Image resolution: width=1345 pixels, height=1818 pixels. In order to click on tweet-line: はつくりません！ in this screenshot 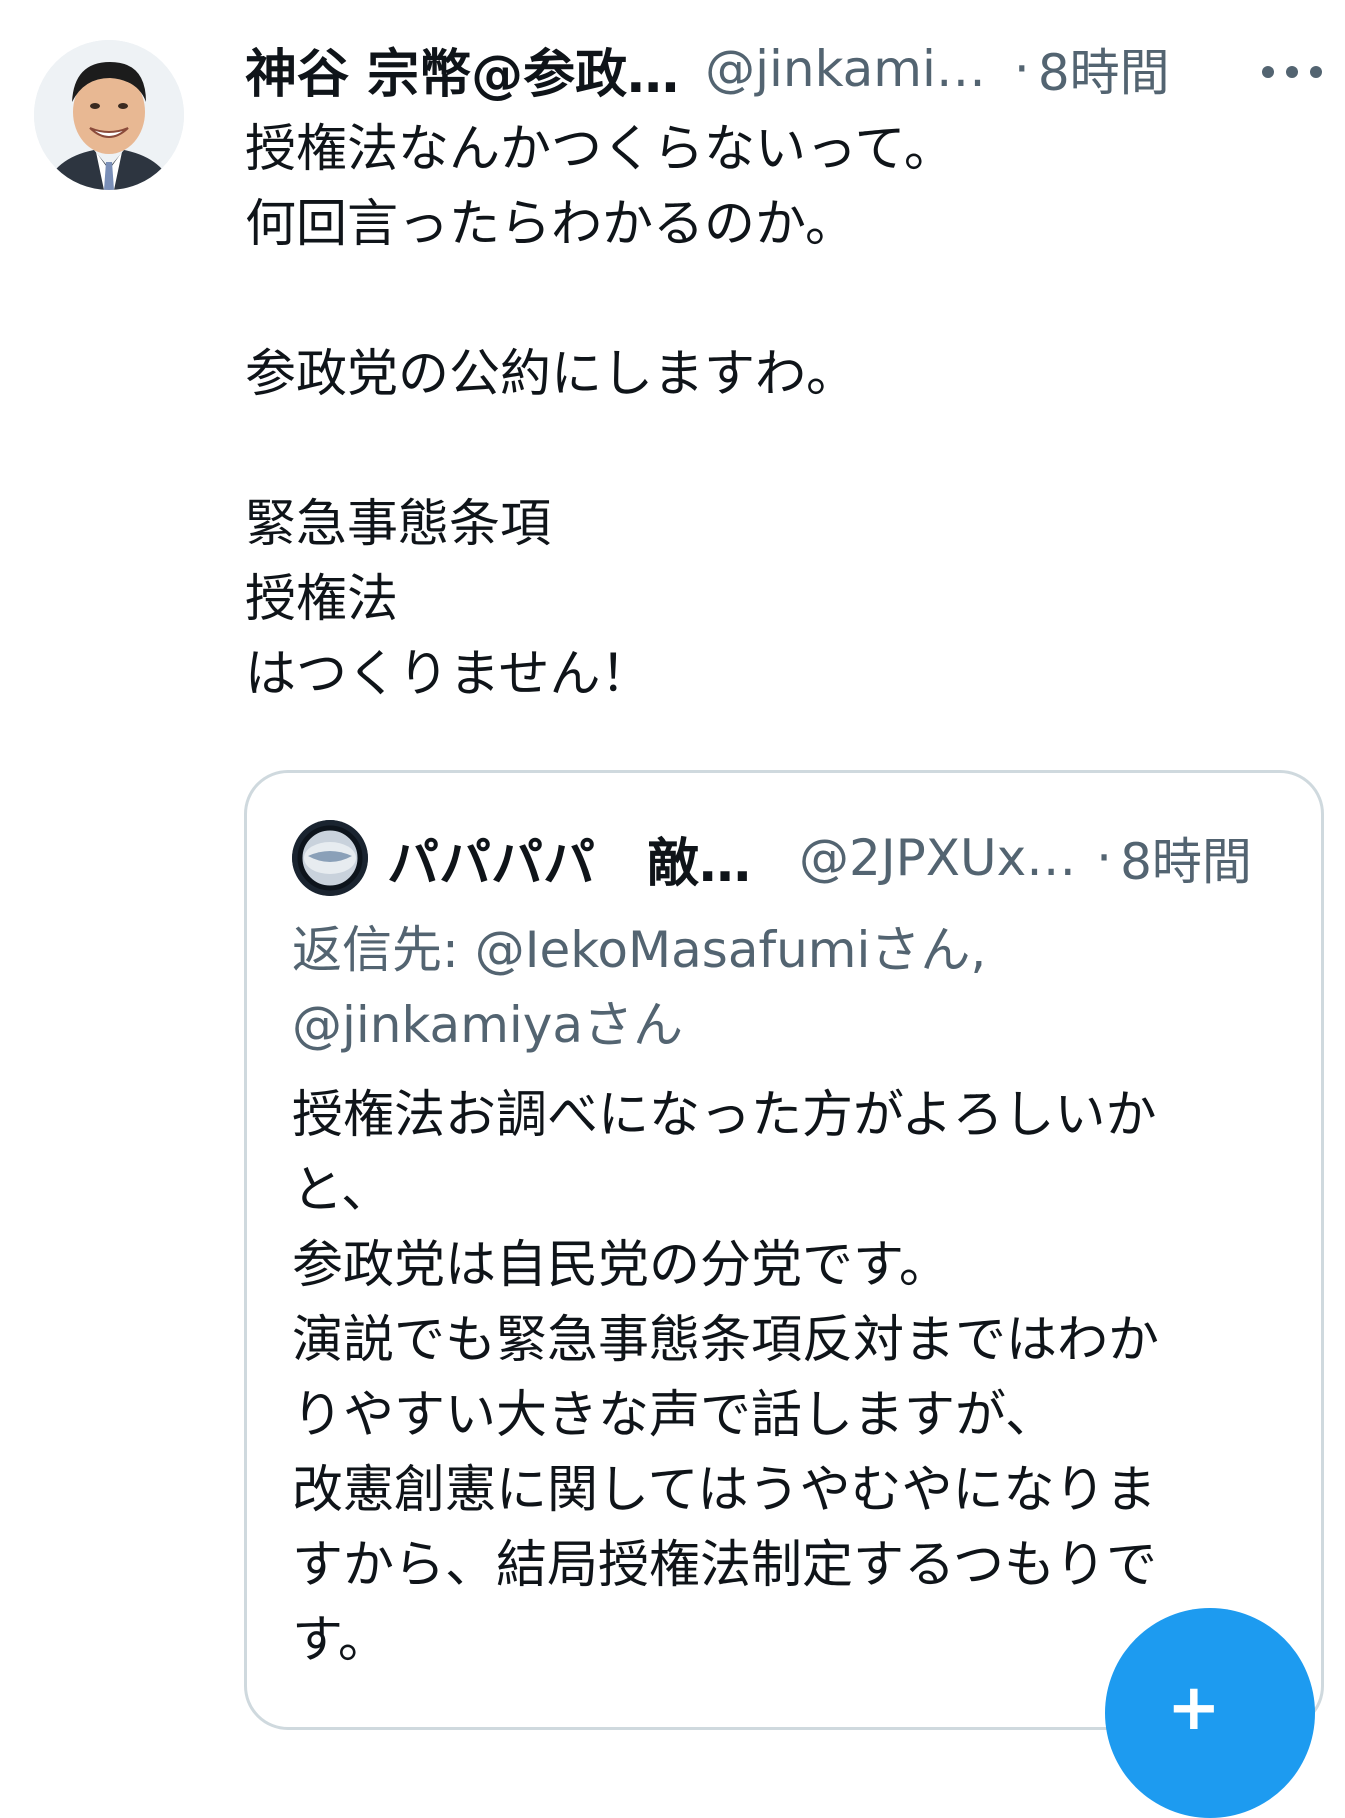, I will do `click(448, 674)`.